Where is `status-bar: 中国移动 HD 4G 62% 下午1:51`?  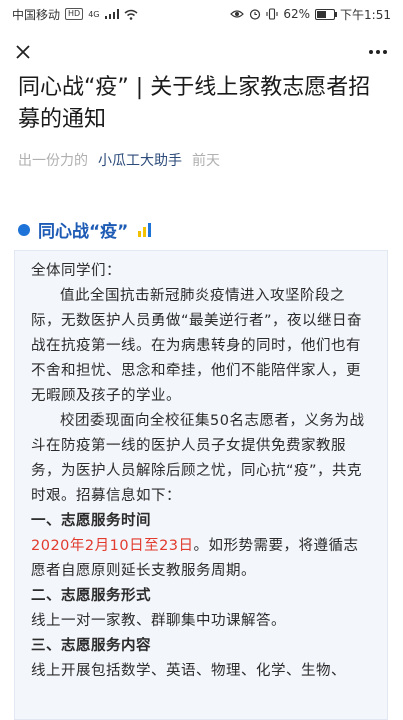 status-bar: 中国移动 HD 4G 62% 下午1:51 is located at coordinates (201, 14).